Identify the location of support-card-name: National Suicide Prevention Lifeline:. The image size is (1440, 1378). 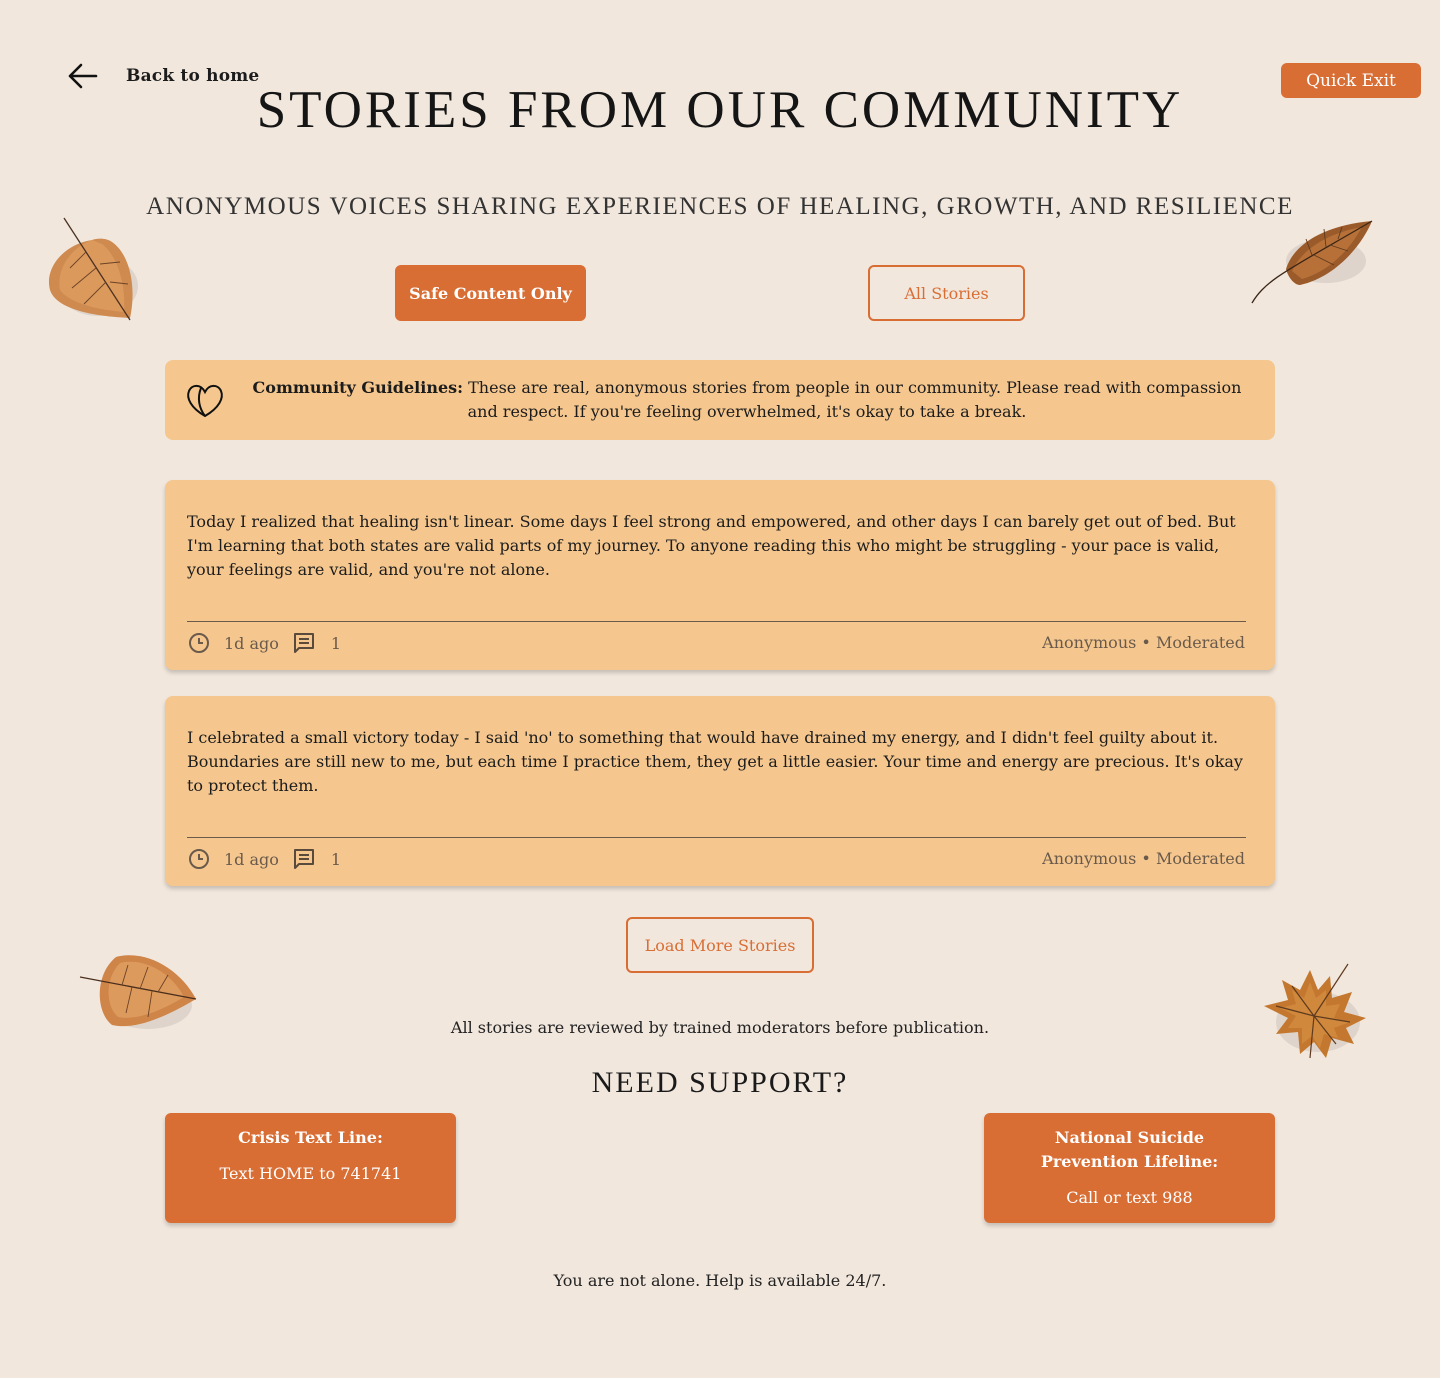
(1129, 1149).